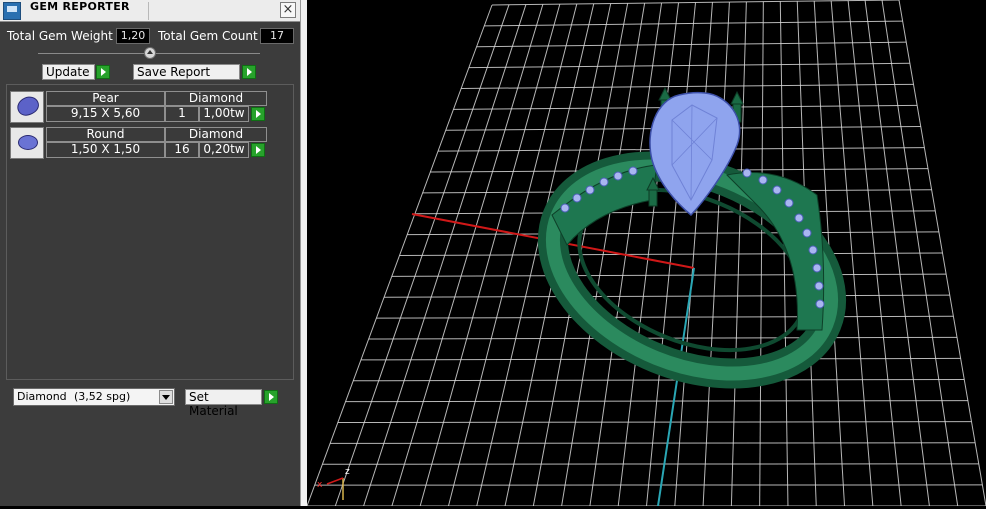  What do you see at coordinates (105, 150) in the screenshot?
I see `gem-size-cell: 1,50 X 1,50` at bounding box center [105, 150].